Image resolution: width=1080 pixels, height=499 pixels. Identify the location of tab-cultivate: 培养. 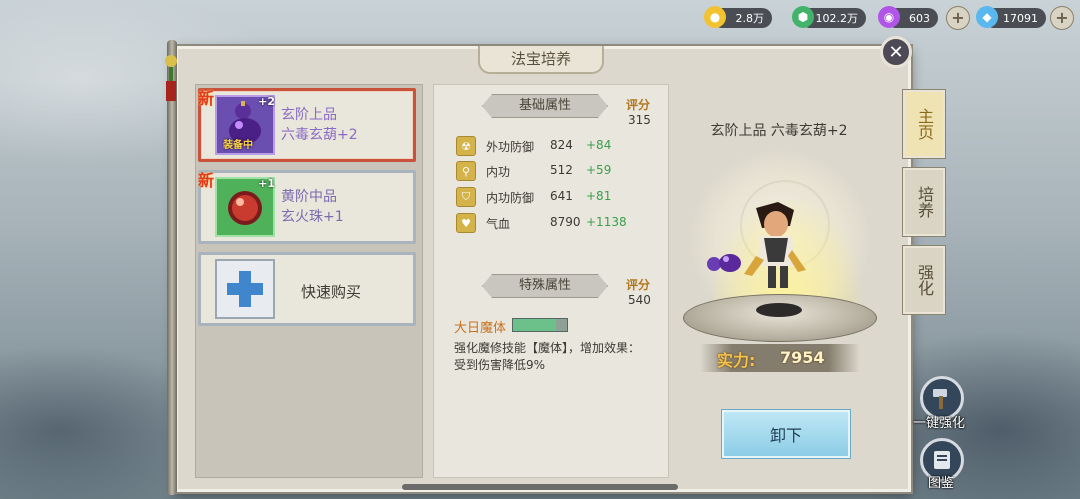
(924, 202).